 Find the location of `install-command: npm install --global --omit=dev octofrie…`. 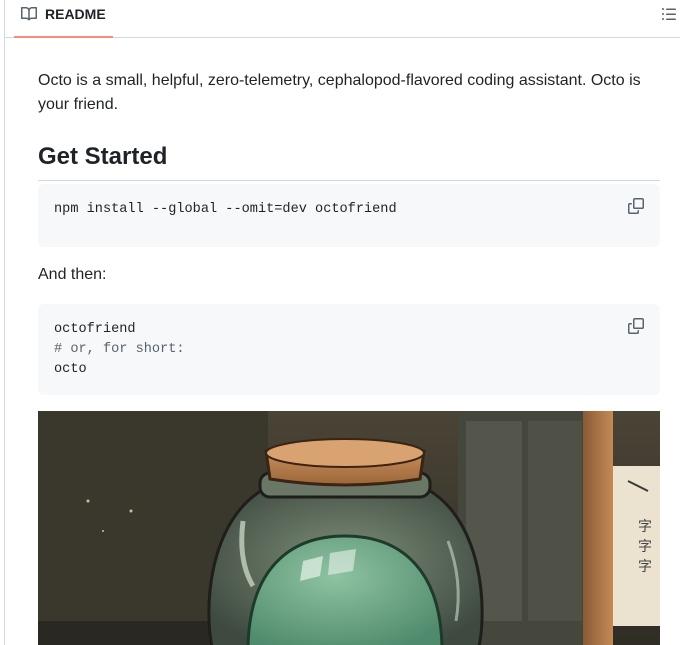

install-command: npm install --global --omit=dev octofrie… is located at coordinates (349, 210).